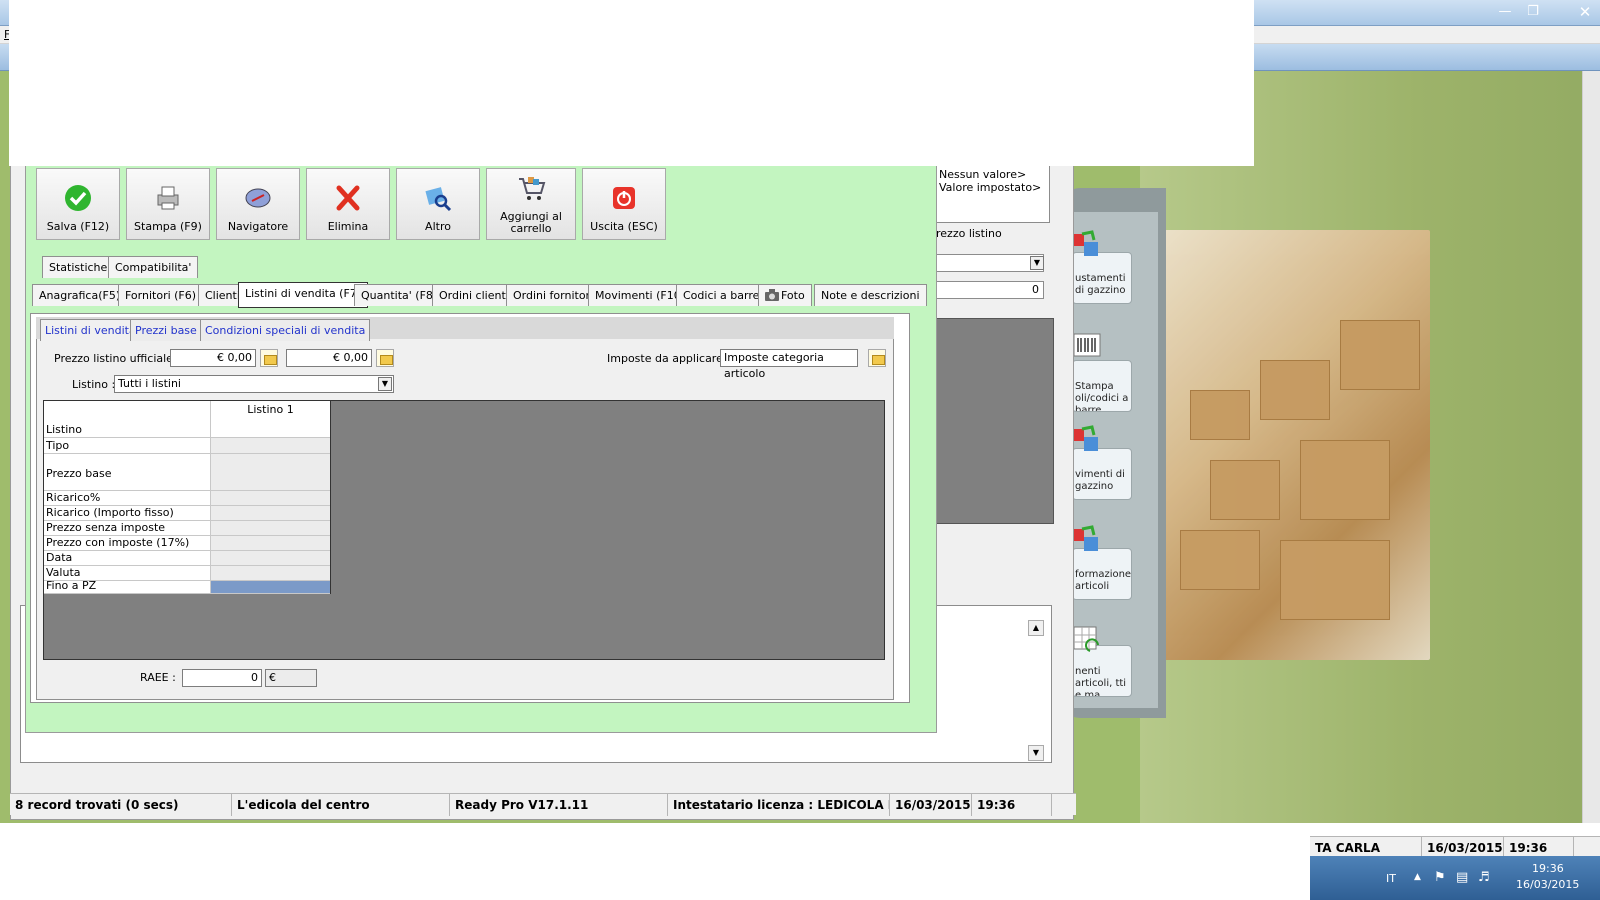  I want to click on clock-time: 19:36, so click(1548, 868).